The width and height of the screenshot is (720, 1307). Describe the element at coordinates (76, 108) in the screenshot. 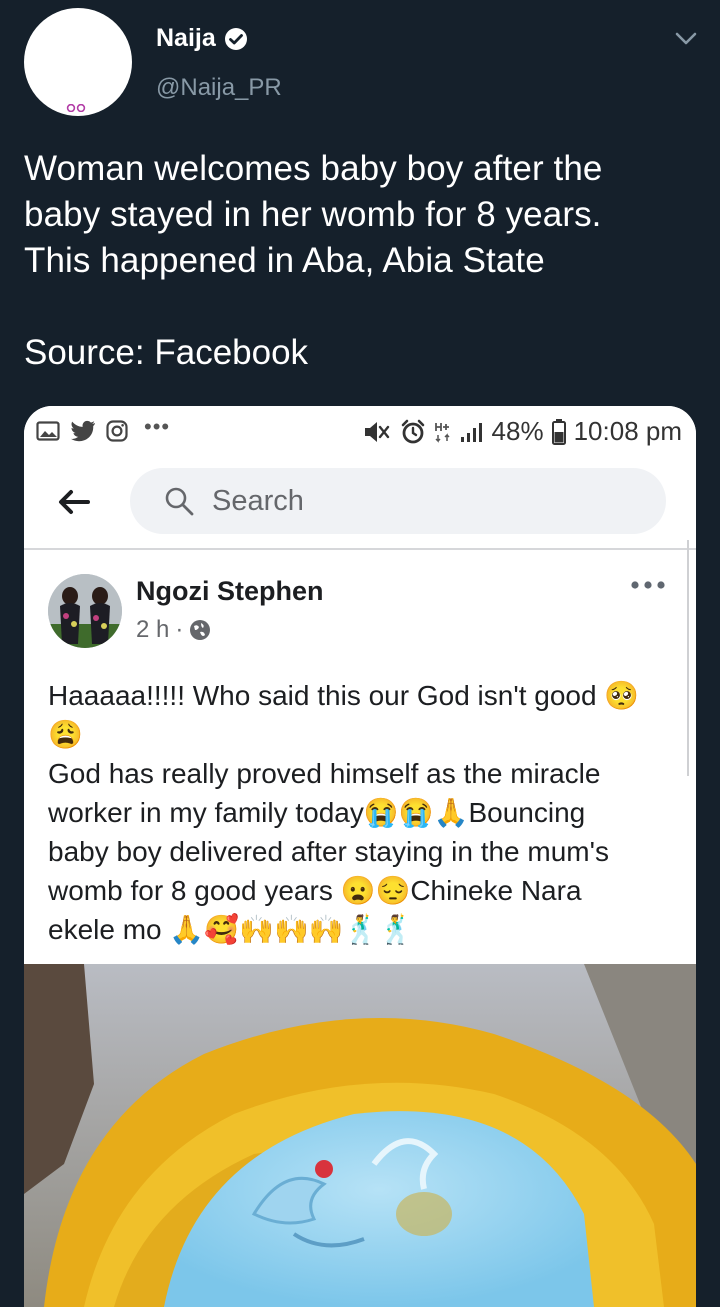

I see `logo-eyes-icon` at that location.